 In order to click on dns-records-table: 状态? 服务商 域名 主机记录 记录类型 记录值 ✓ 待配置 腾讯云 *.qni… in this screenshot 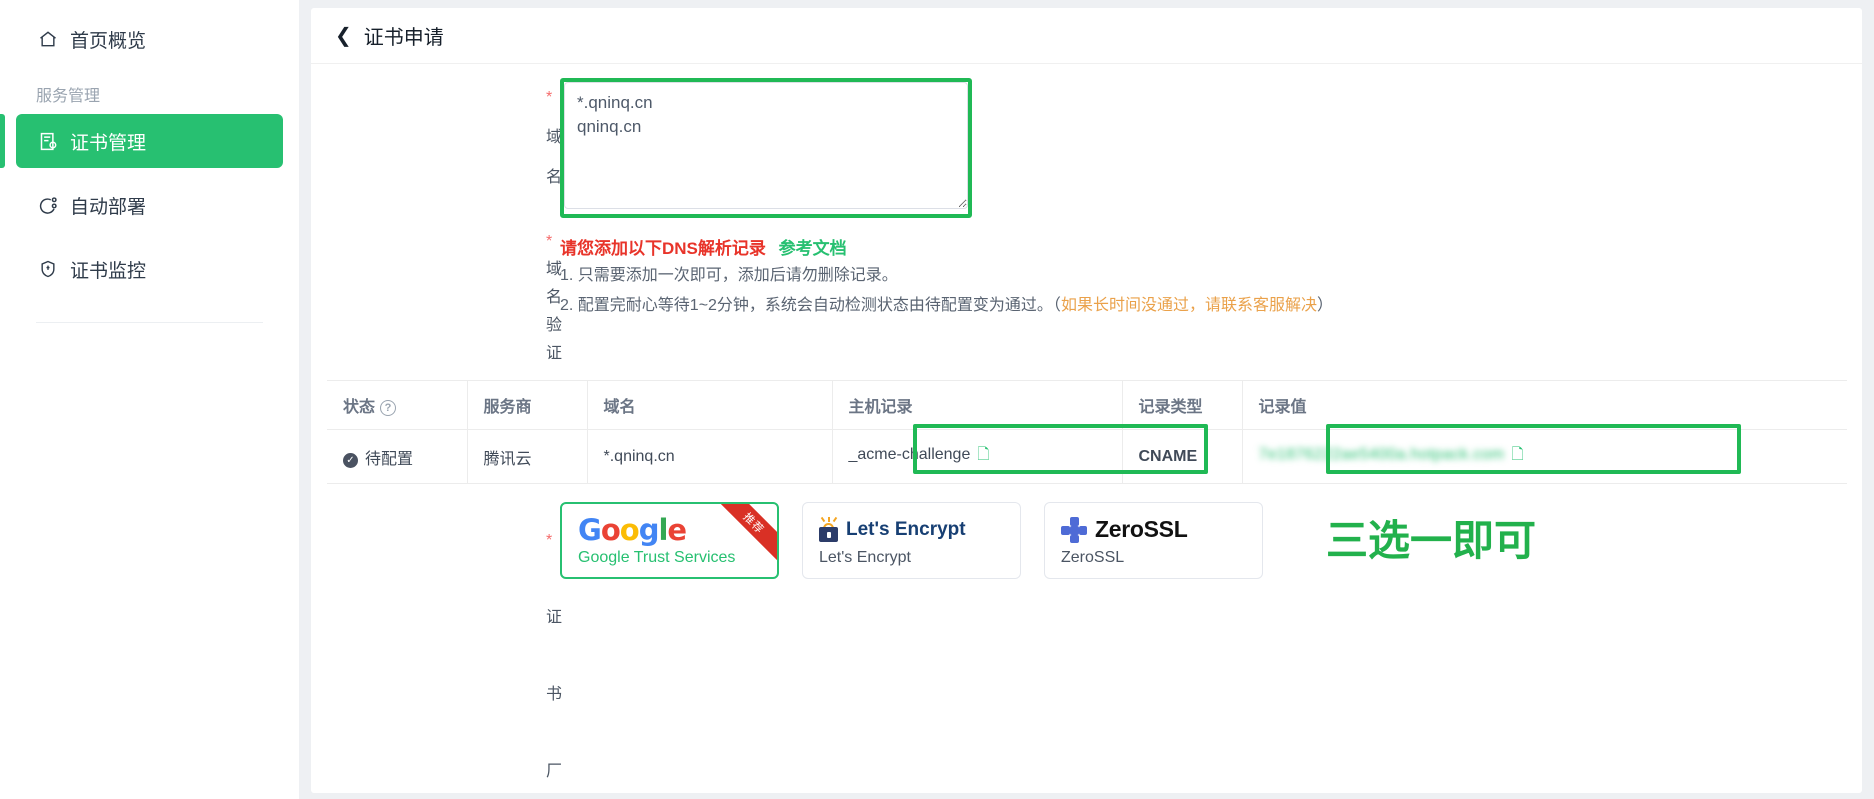, I will do `click(1087, 432)`.